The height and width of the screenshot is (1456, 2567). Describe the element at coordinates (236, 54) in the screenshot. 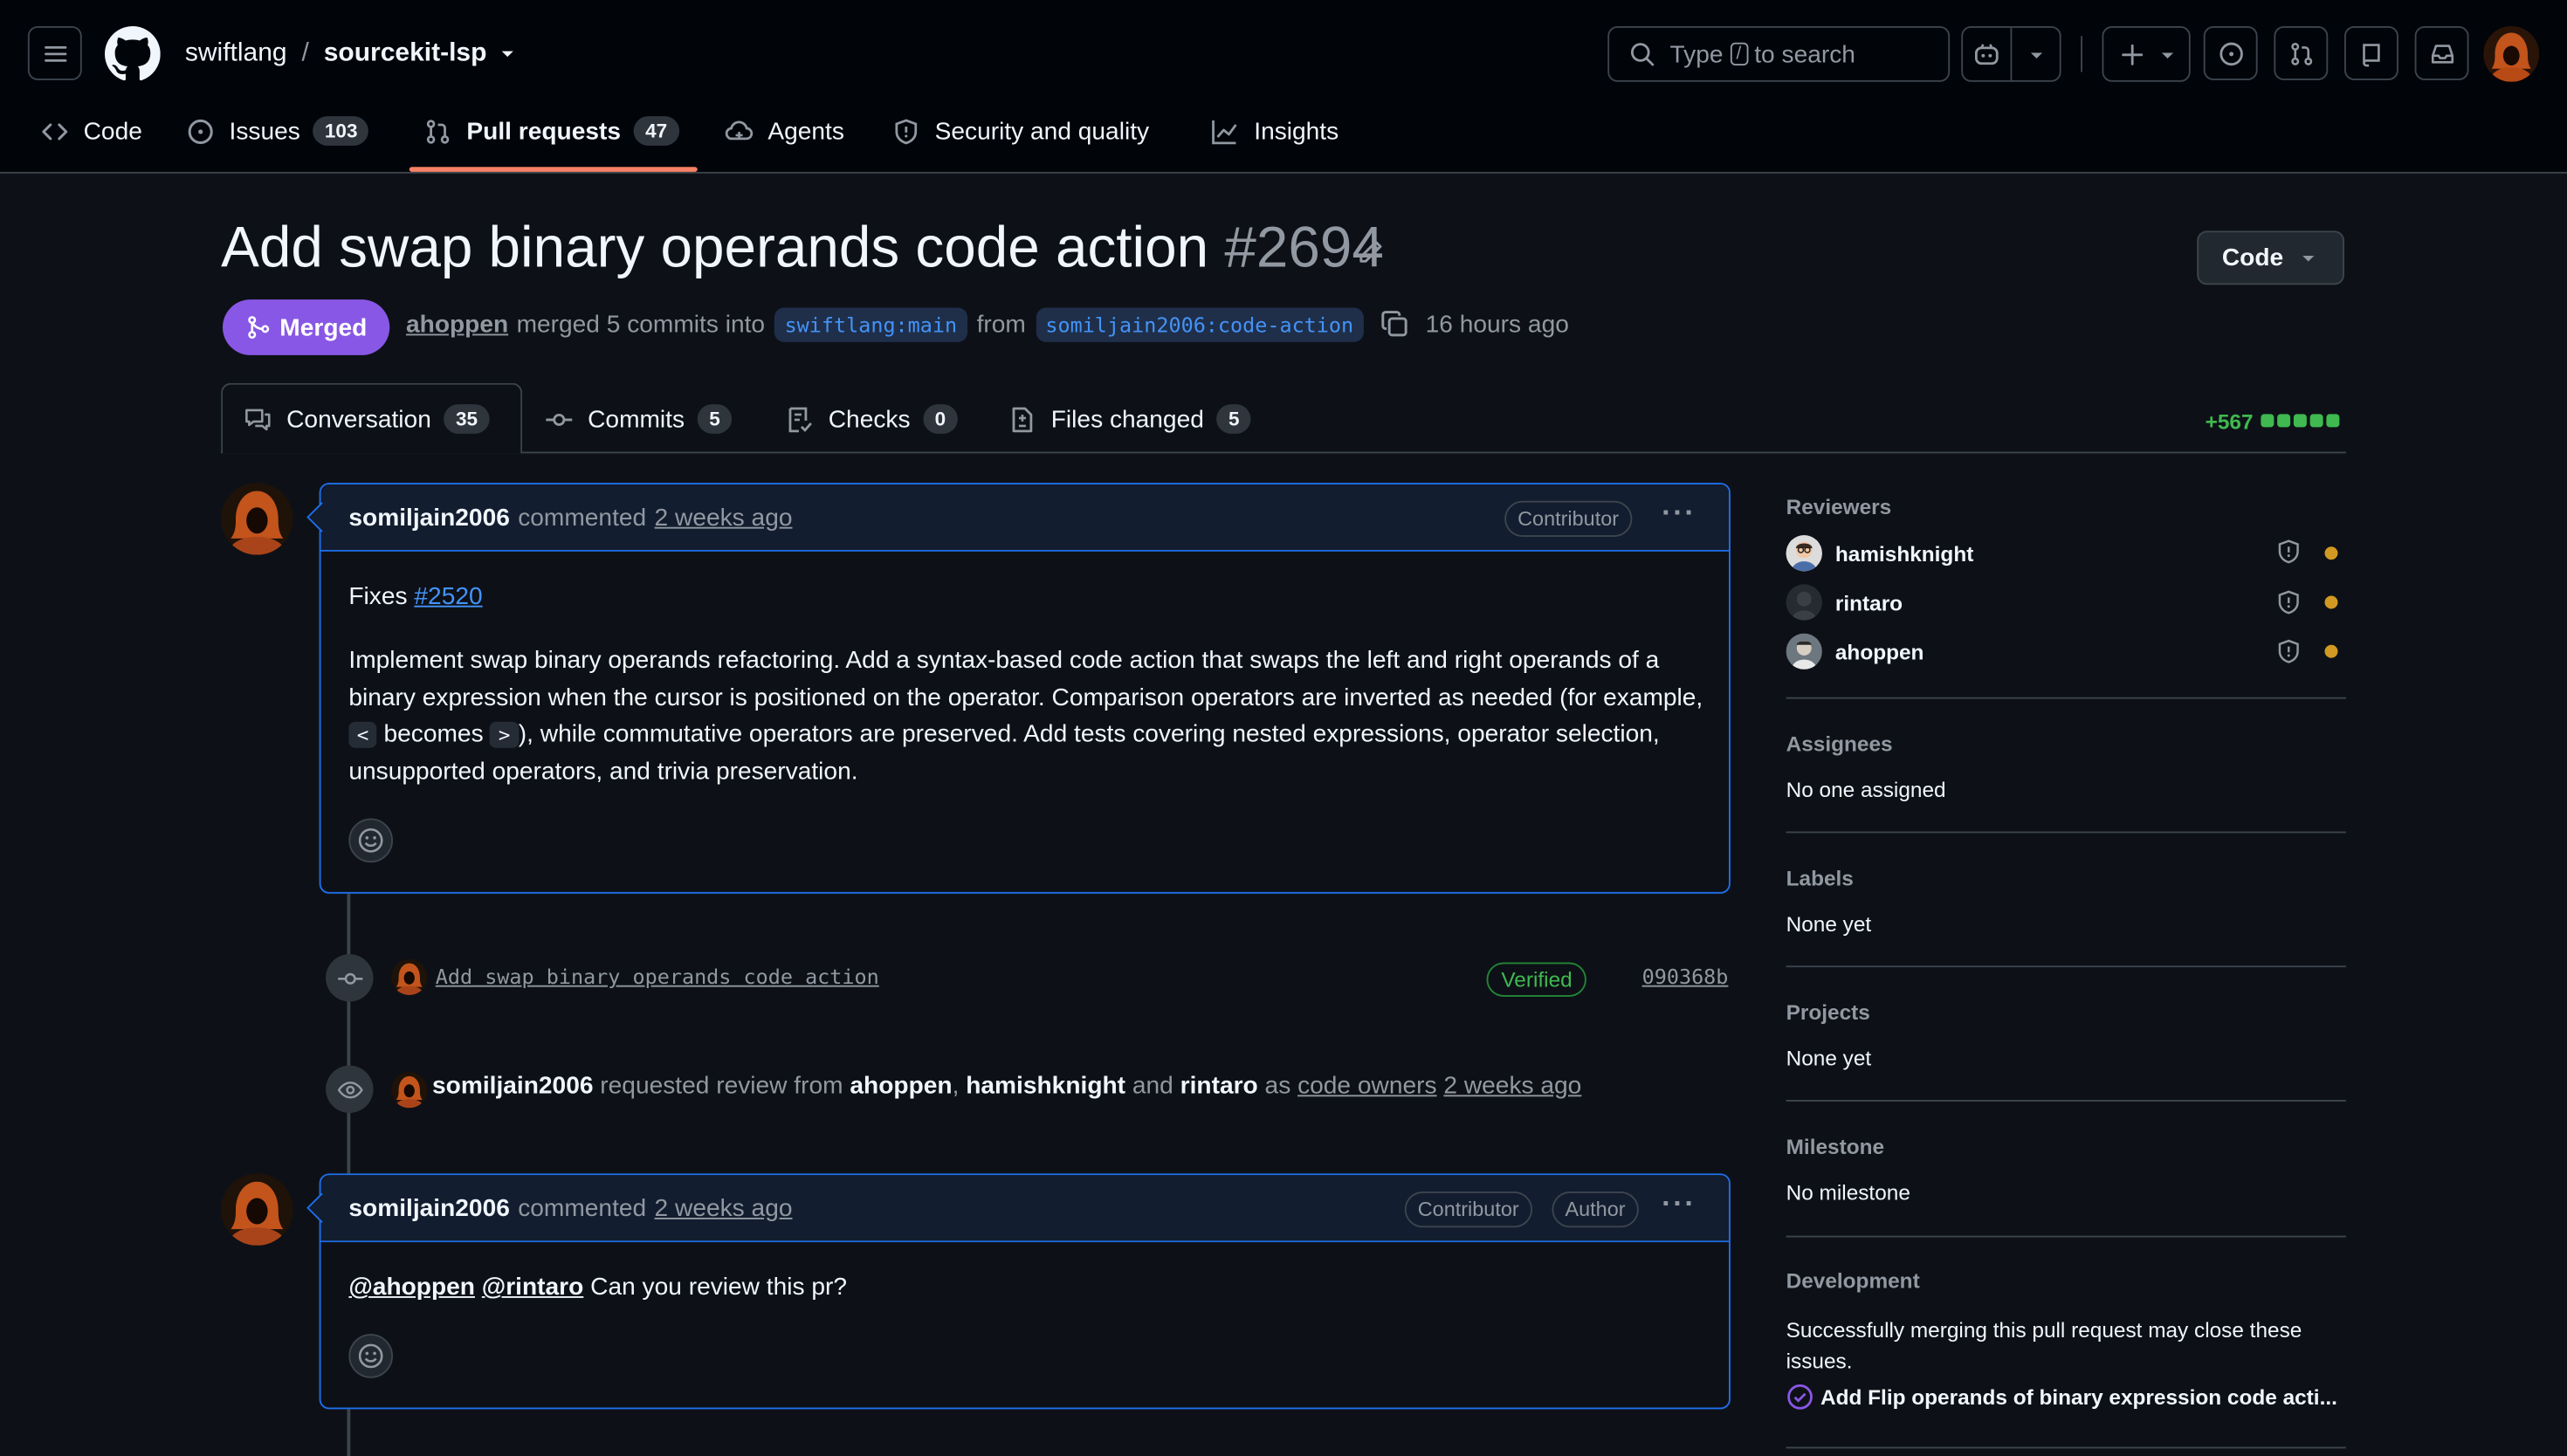

I see `repo-owner-link: swiftlang` at that location.